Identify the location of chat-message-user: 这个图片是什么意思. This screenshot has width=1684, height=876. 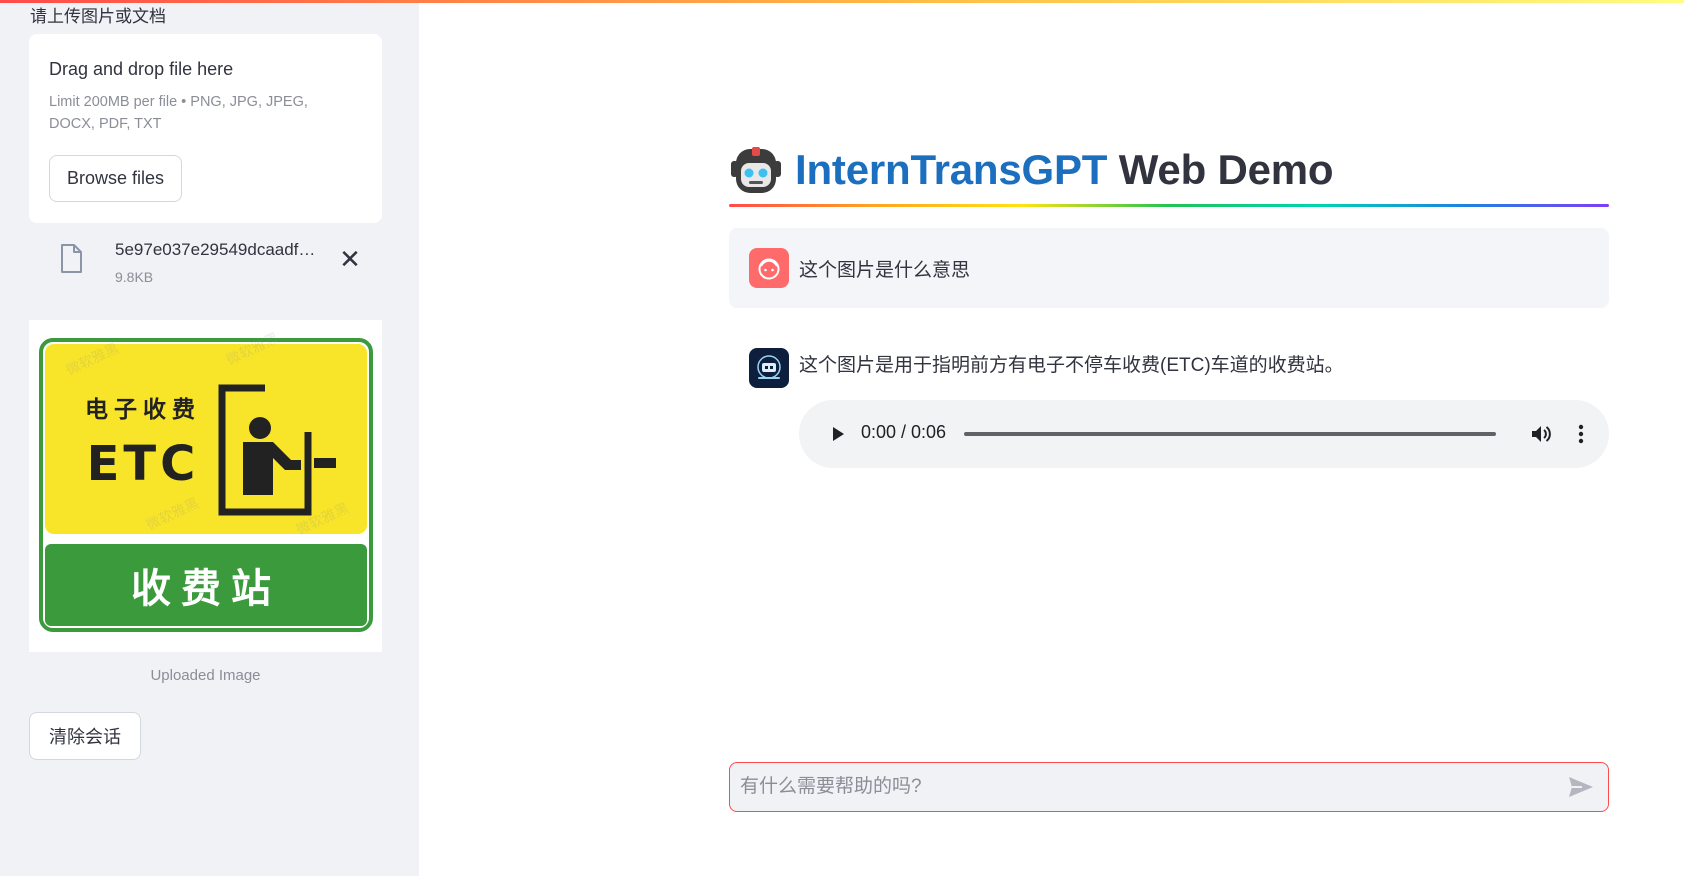
(1169, 268).